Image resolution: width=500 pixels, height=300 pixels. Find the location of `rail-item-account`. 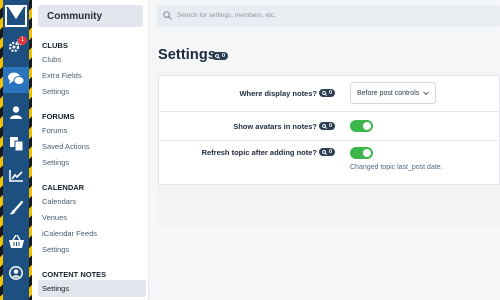

rail-item-account is located at coordinates (16, 274).